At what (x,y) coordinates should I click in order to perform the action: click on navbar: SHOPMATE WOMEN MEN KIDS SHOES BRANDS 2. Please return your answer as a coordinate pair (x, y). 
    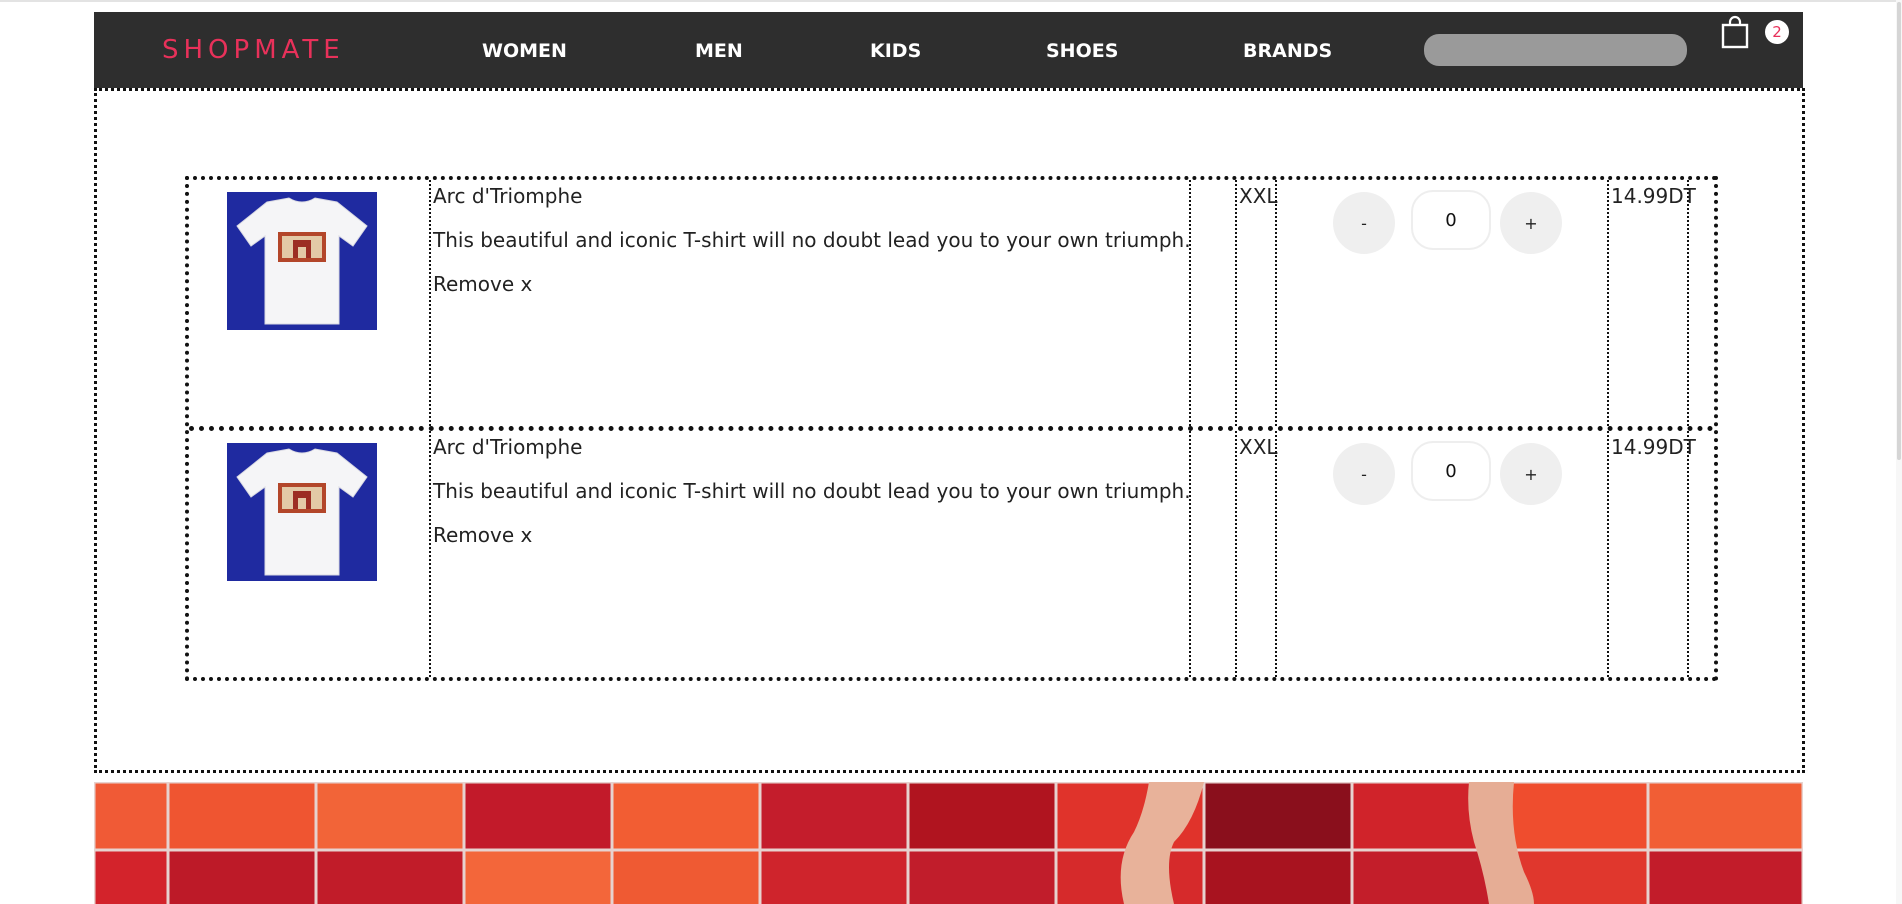
    Looking at the image, I should click on (948, 50).